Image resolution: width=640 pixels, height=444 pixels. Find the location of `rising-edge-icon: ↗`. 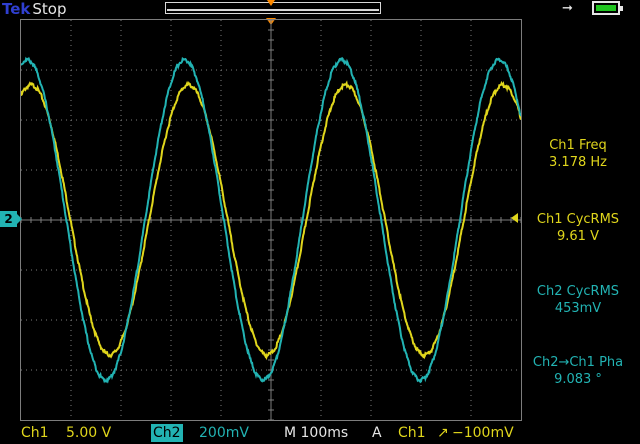

rising-edge-icon: ↗ is located at coordinates (443, 433).